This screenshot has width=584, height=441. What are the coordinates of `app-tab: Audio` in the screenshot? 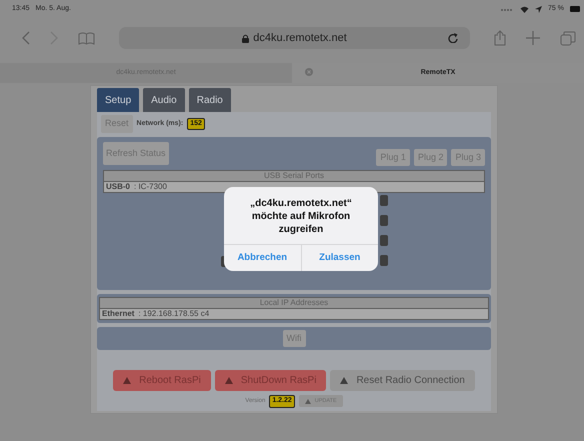 It's located at (164, 100).